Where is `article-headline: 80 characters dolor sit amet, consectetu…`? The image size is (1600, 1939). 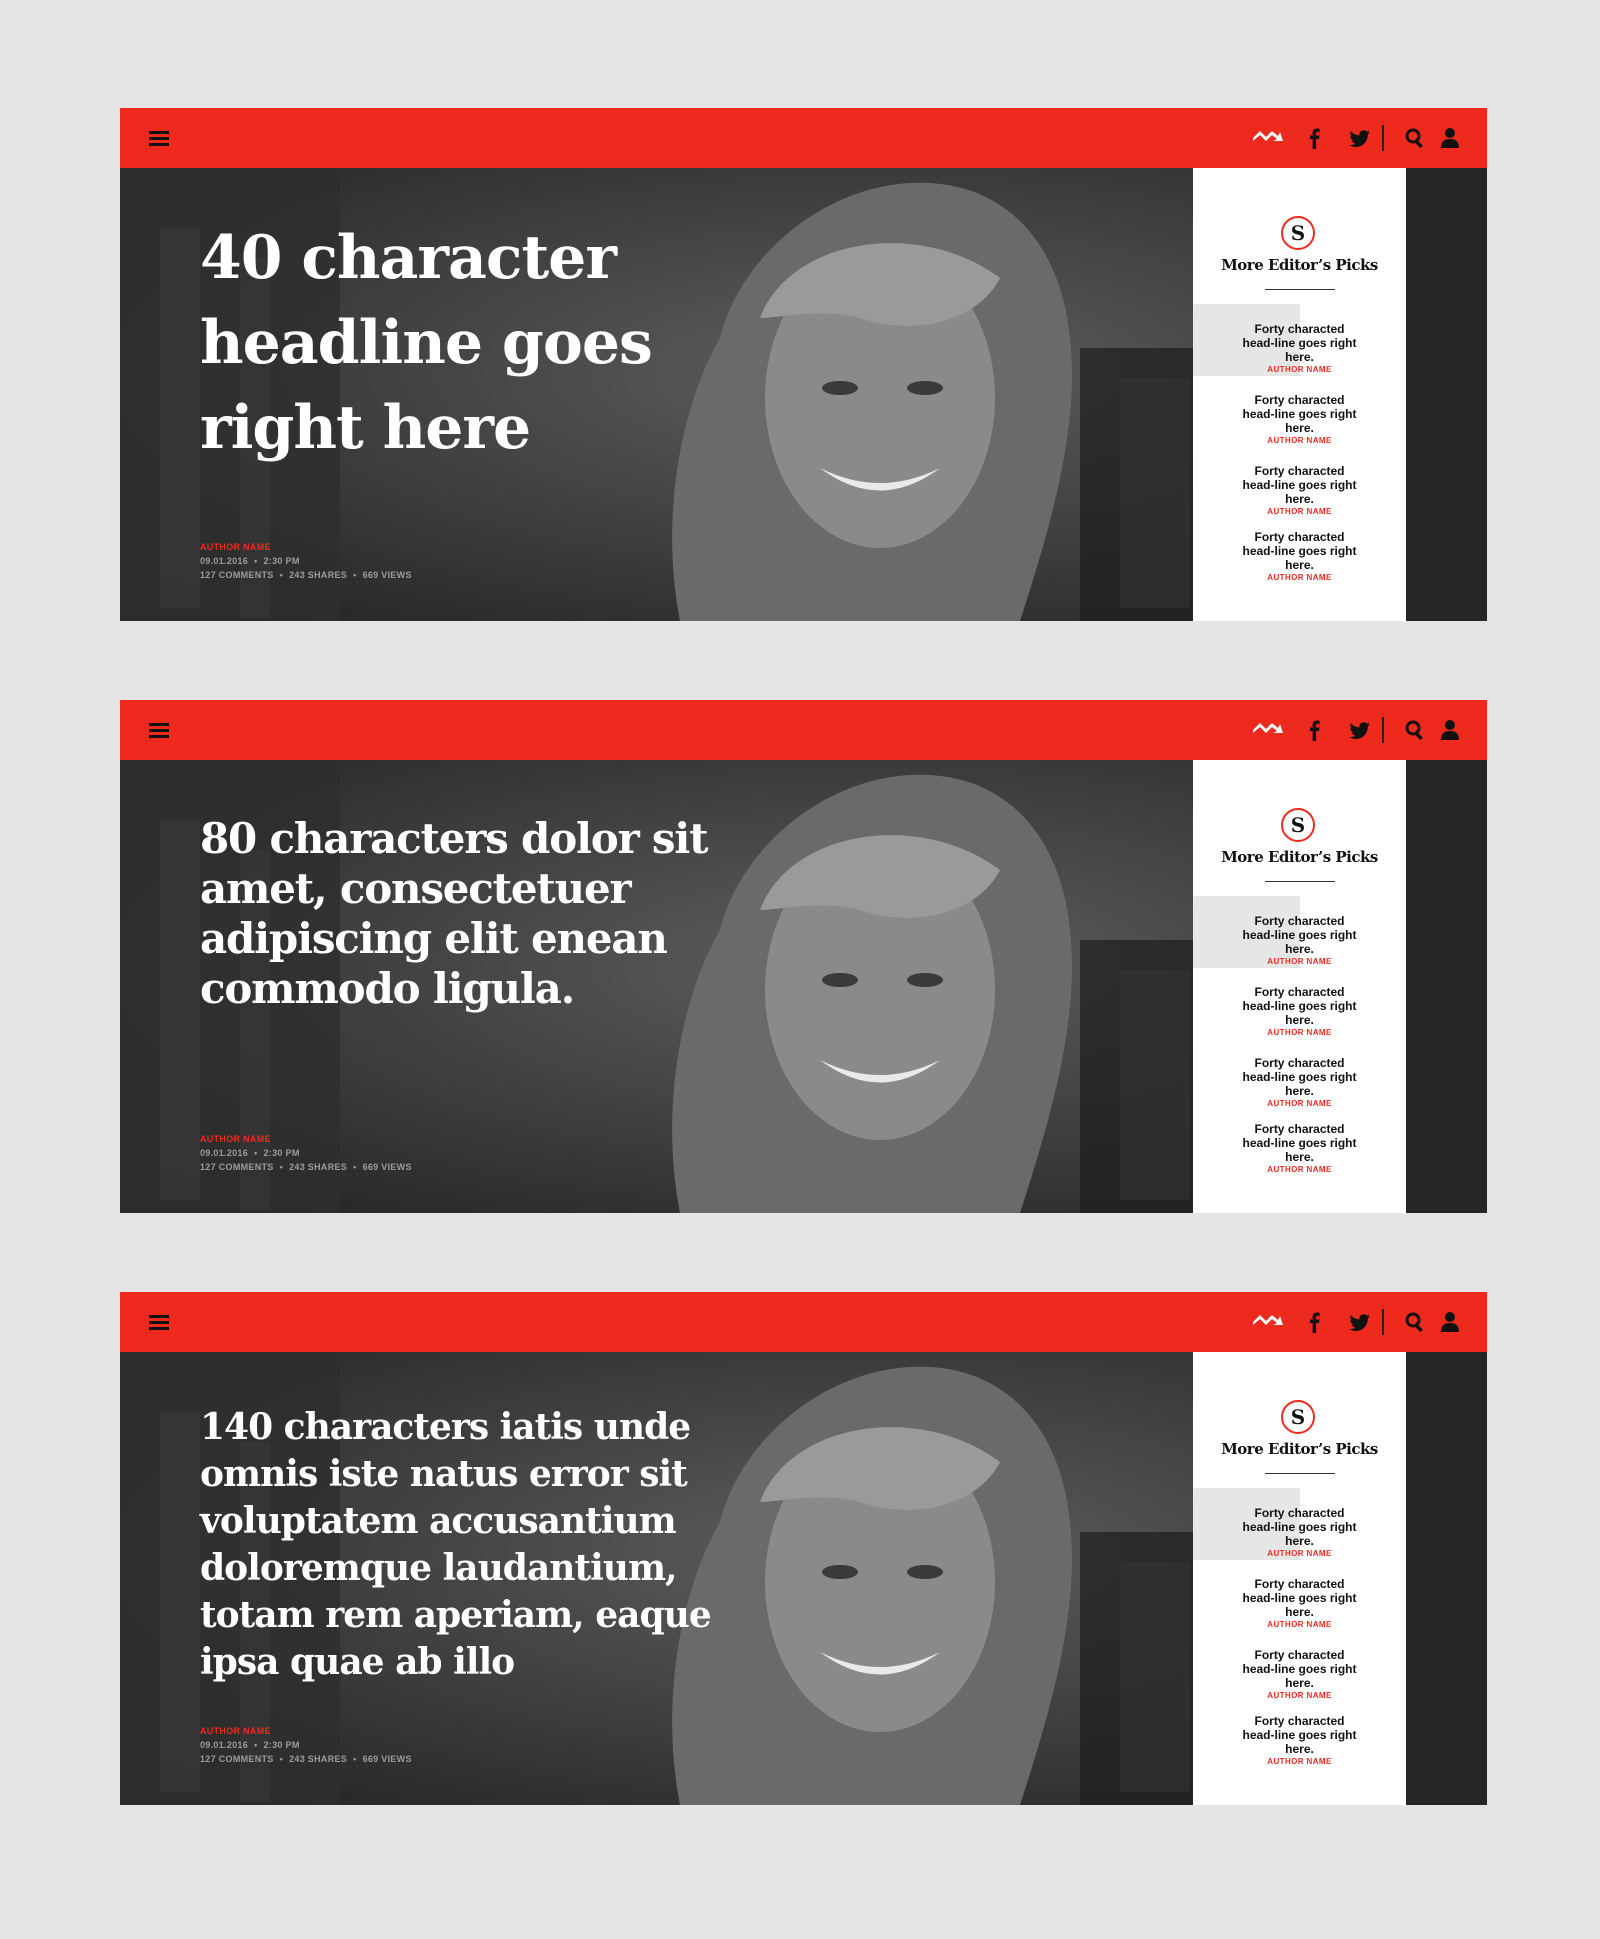 article-headline: 80 characters dolor sit amet, consectetu… is located at coordinates (480, 914).